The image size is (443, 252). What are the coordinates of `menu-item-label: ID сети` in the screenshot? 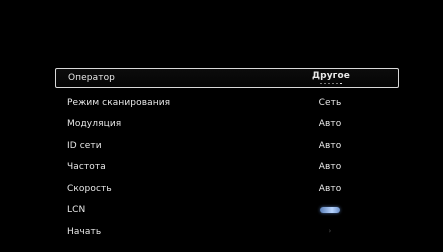 It's located at (84, 145).